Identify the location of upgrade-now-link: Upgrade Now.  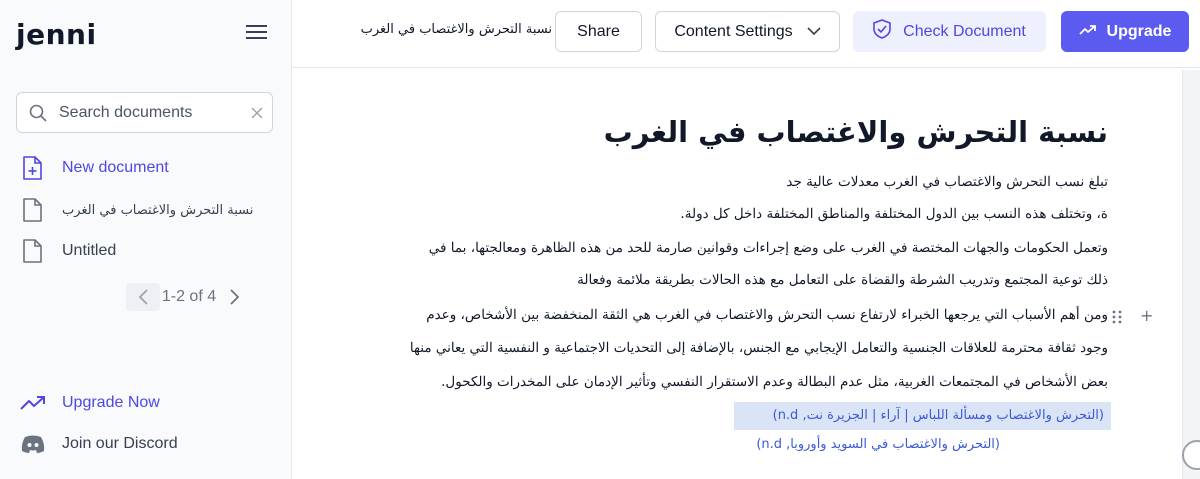
(145, 403).